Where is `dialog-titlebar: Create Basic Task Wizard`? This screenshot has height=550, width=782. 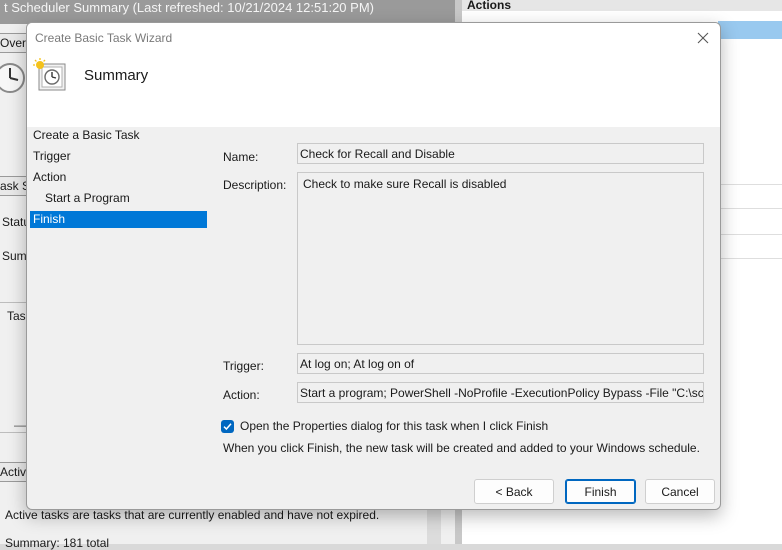 dialog-titlebar: Create Basic Task Wizard is located at coordinates (373, 38).